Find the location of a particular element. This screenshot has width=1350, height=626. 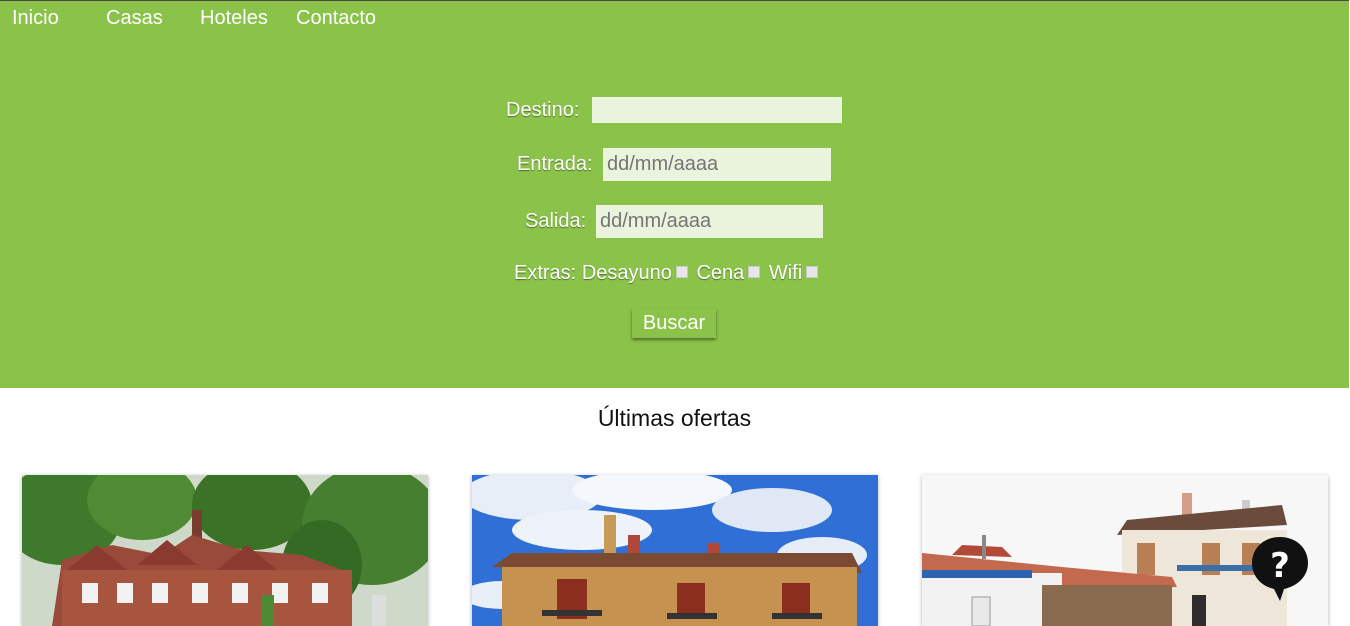

destino-input is located at coordinates (717, 110).